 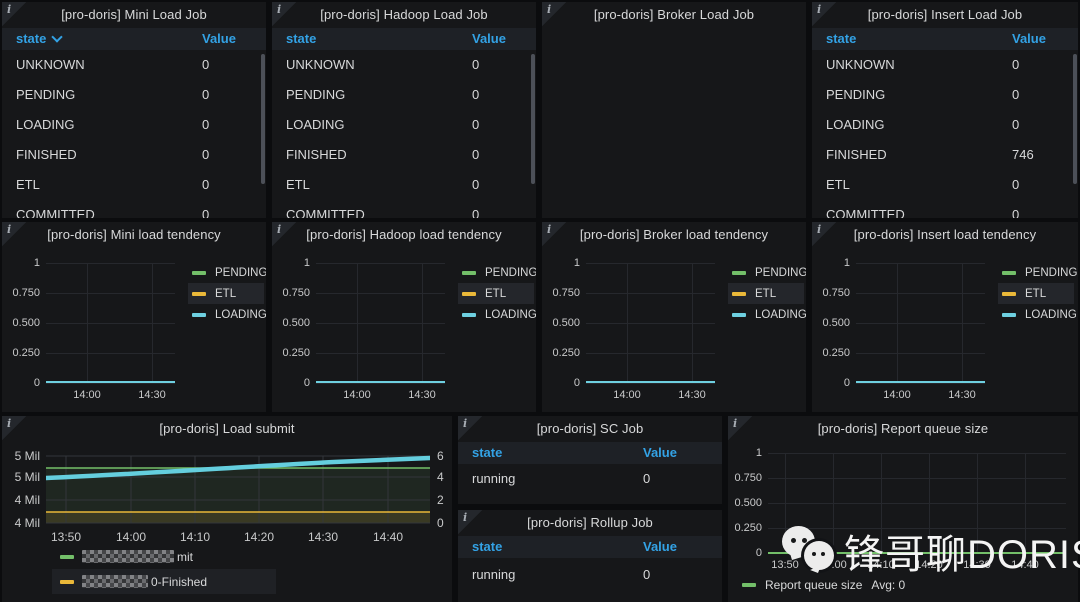 What do you see at coordinates (27, 477) in the screenshot?
I see `y-axis-tick-left: 5 Mil` at bounding box center [27, 477].